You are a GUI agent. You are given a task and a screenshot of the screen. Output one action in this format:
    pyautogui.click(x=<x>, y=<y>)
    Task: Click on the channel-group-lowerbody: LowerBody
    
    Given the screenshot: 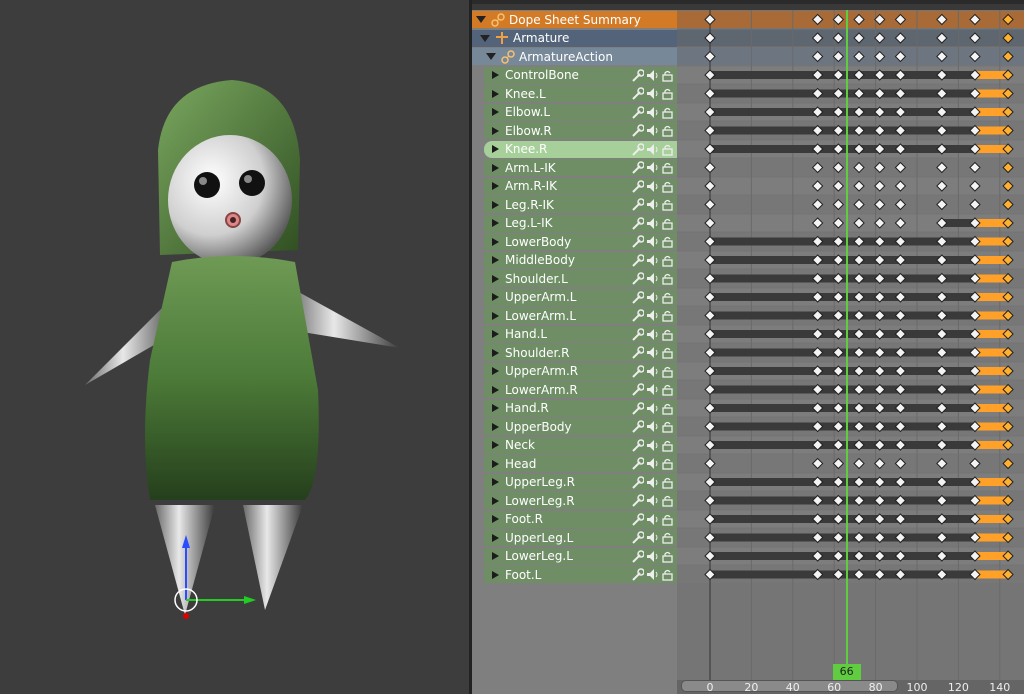 What is the action you would take?
    pyautogui.click(x=580, y=241)
    